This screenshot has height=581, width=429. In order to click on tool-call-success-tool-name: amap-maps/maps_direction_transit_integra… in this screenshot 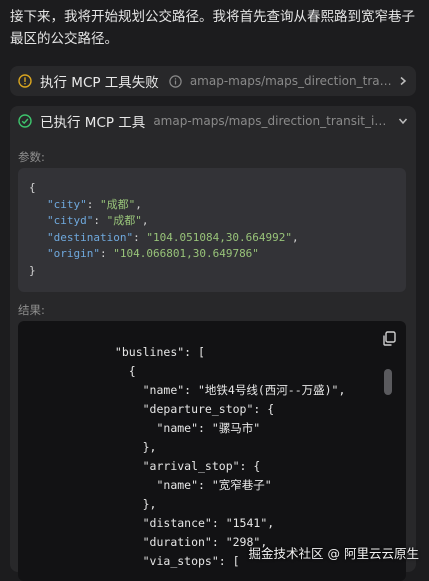, I will do `click(272, 121)`.